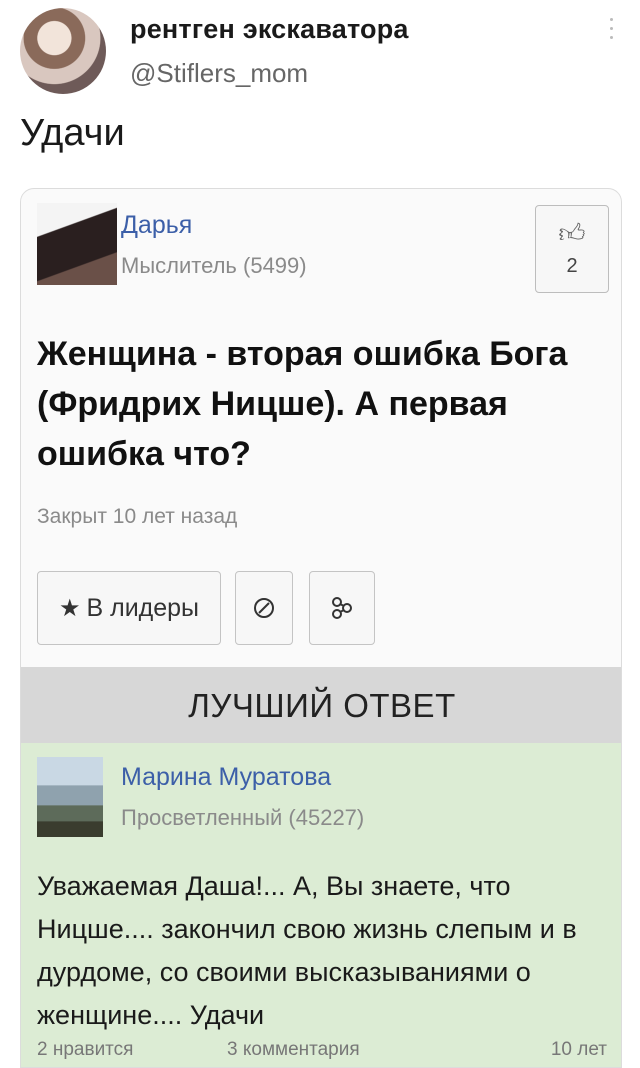 The image size is (640, 1068). Describe the element at coordinates (85, 1050) in the screenshot. I see `answer-likes: 2 нравится` at that location.